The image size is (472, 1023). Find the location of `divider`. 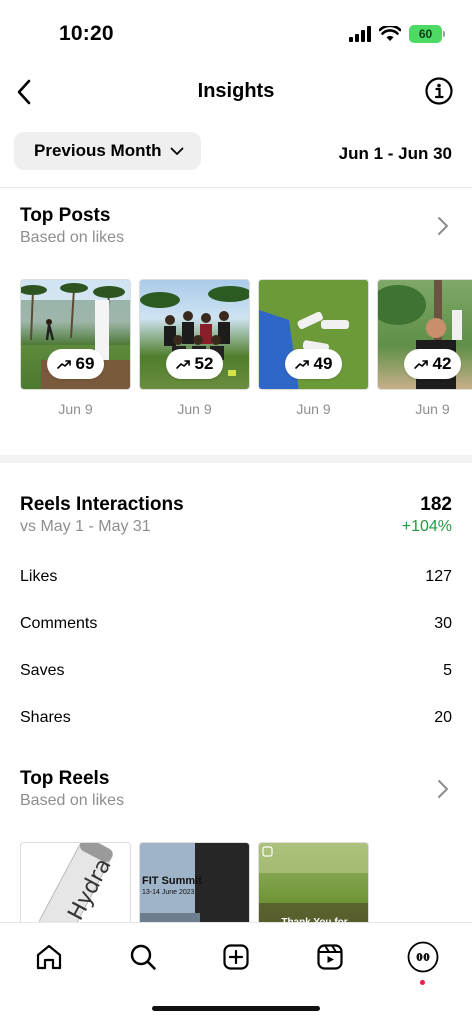

divider is located at coordinates (236, 187).